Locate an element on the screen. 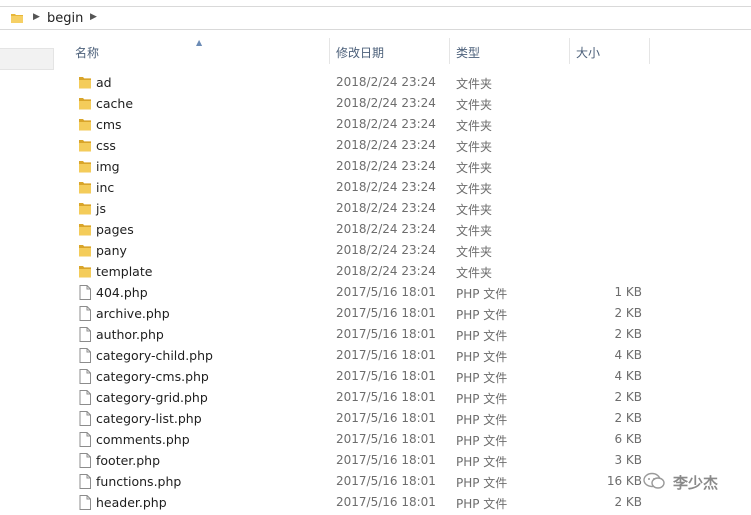  file-name: category-child.php is located at coordinates (154, 355).